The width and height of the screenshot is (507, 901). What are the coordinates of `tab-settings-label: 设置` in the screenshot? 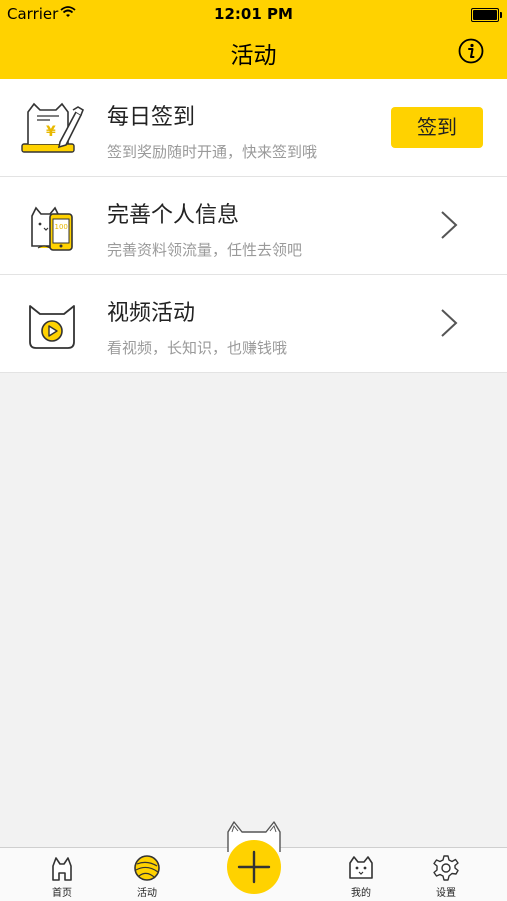 It's located at (446, 893).